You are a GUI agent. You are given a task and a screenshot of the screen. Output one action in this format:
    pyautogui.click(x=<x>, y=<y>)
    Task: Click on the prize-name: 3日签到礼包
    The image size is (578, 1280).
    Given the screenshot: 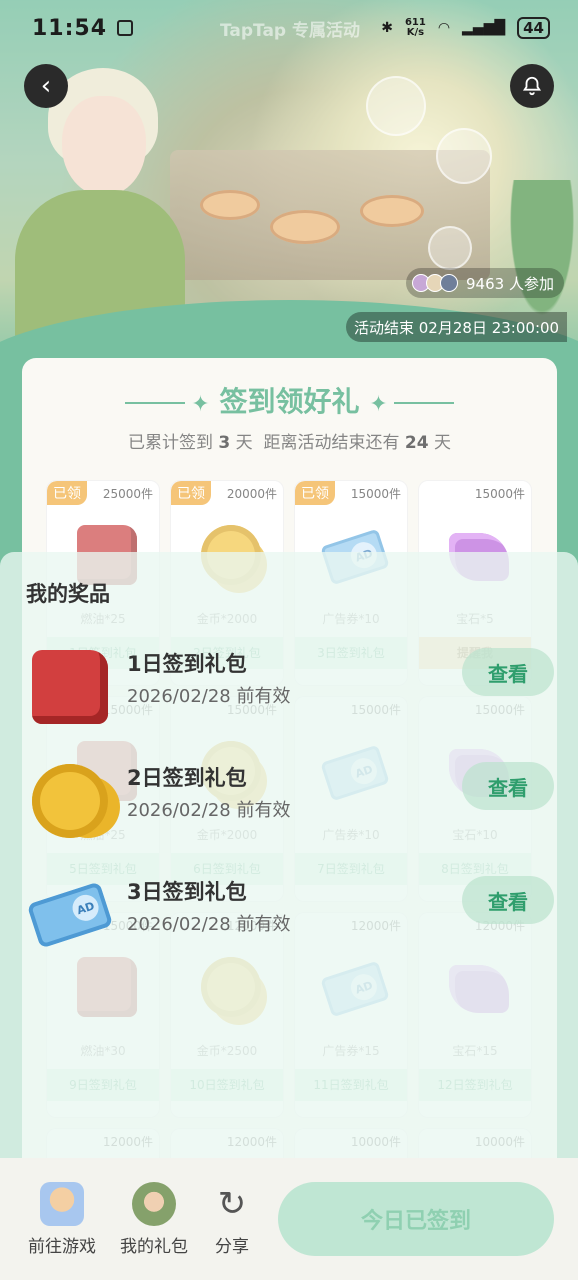 What is the action you would take?
    pyautogui.click(x=187, y=892)
    